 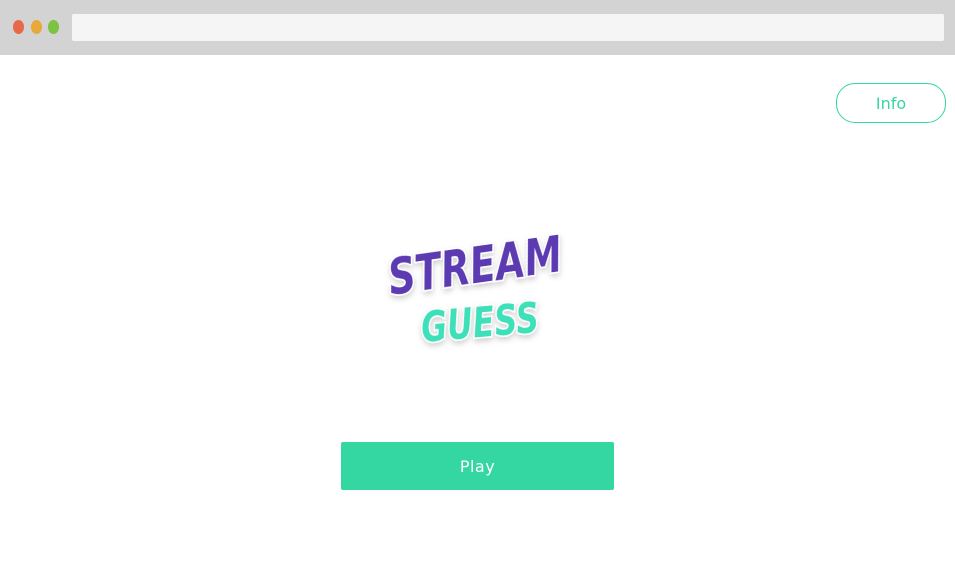 I want to click on minimize-window-icon, so click(x=36, y=27).